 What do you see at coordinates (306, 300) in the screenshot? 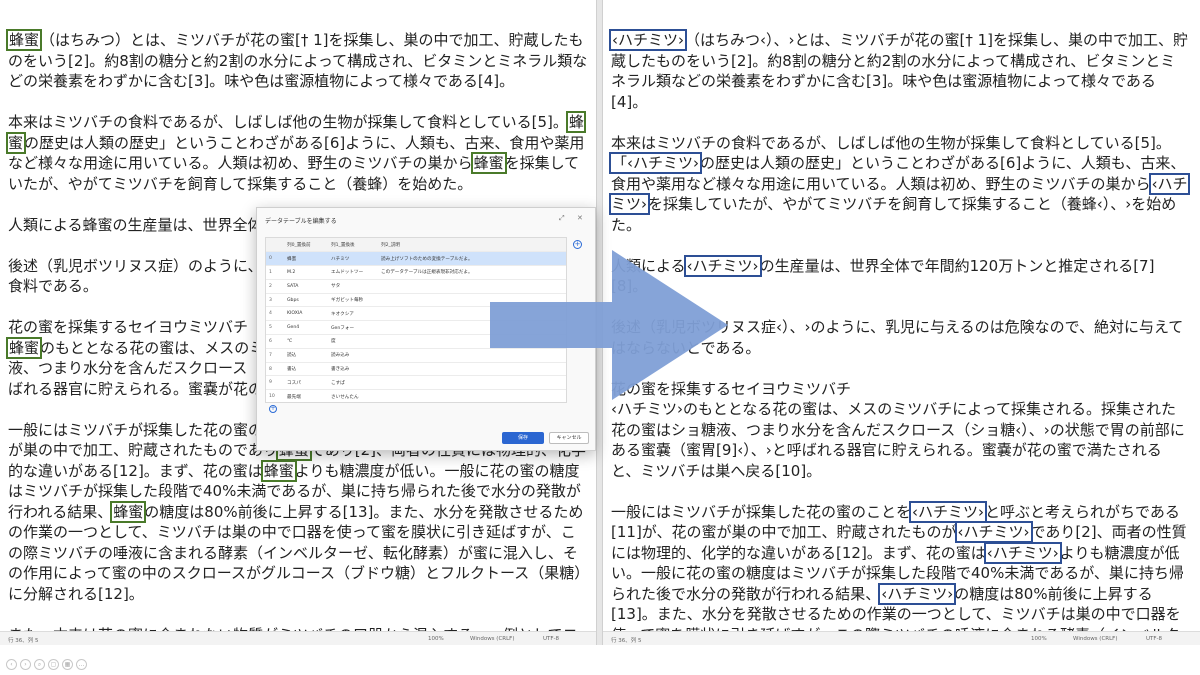
I see `table-cell: Gbps` at bounding box center [306, 300].